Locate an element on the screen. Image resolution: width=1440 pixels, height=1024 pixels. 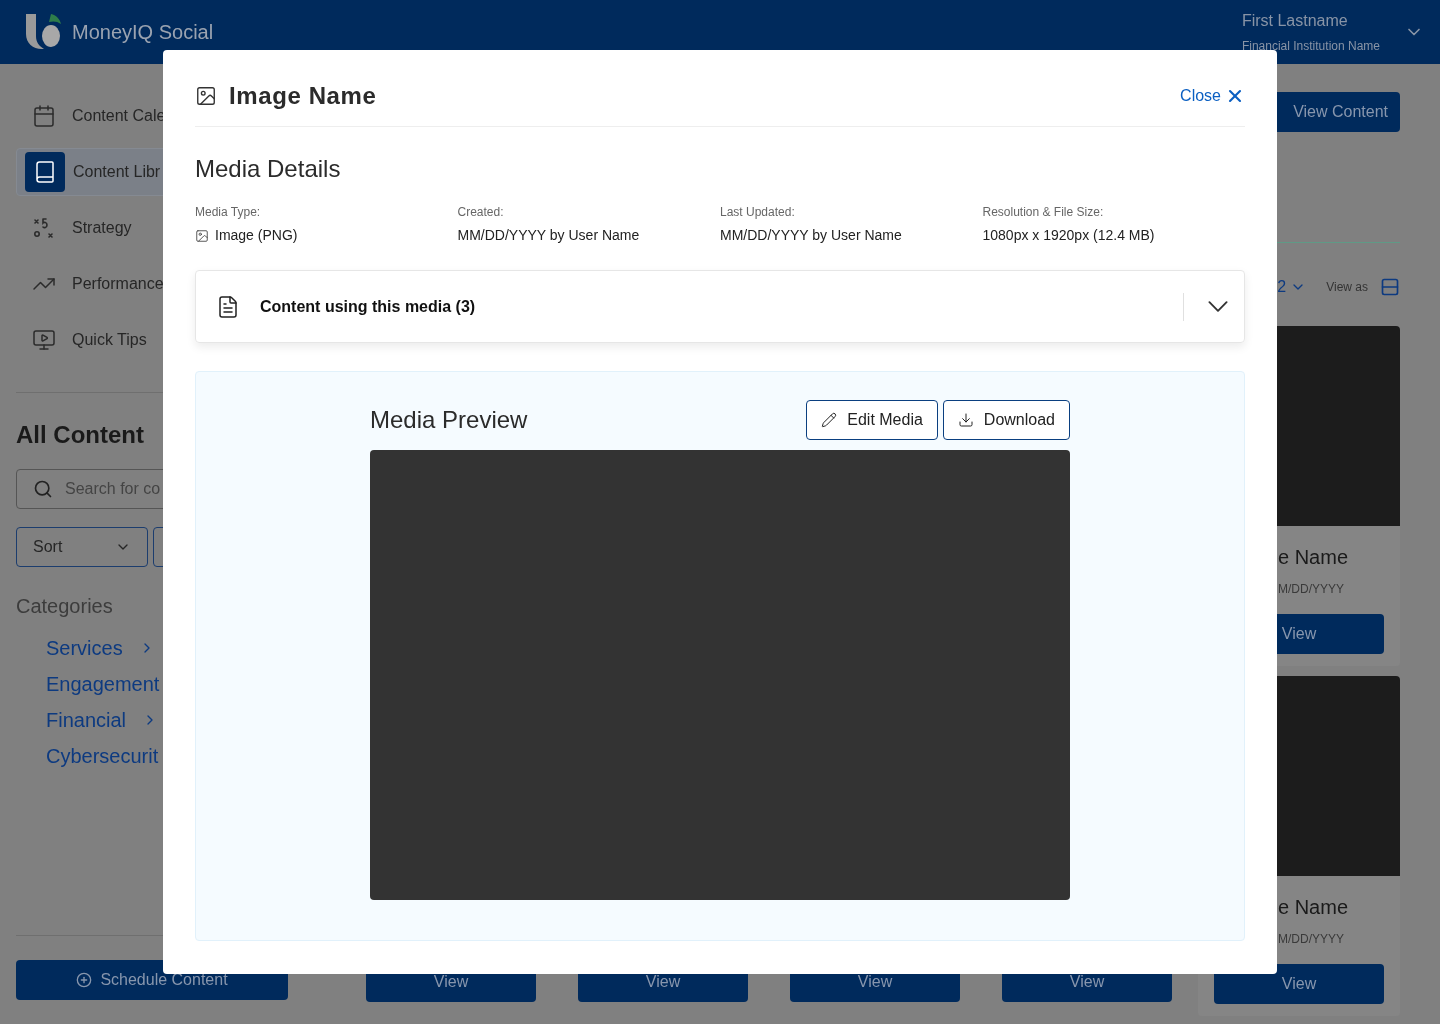
calendar-icon is located at coordinates (44, 116).